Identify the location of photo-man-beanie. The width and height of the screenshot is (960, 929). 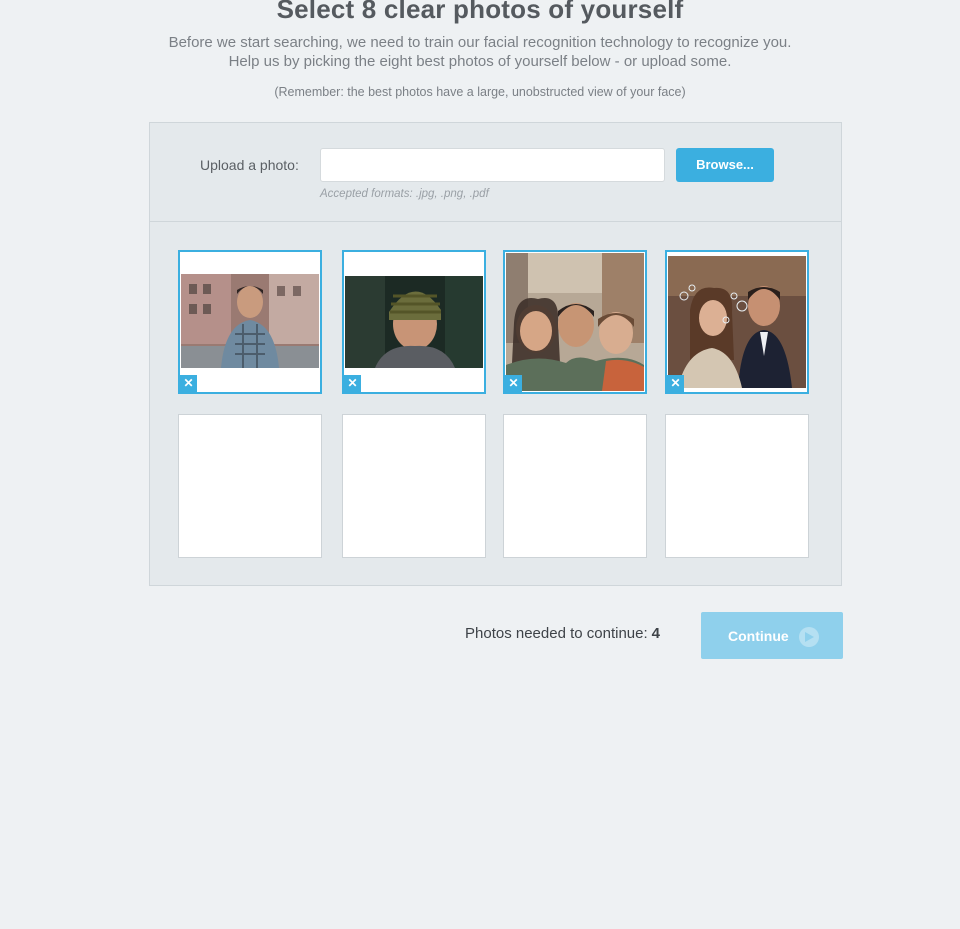
(414, 322).